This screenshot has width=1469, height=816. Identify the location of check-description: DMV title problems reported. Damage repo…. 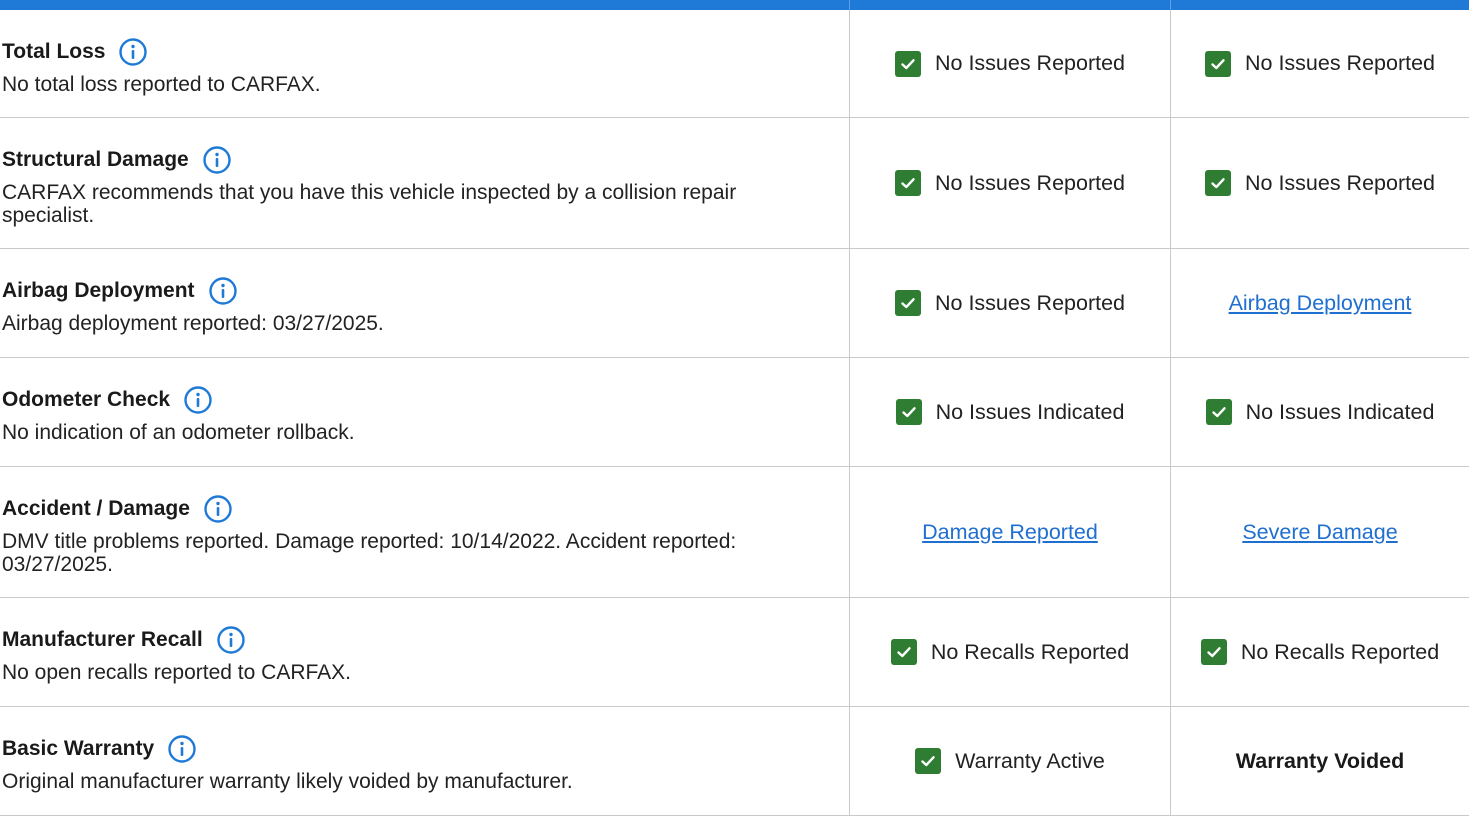
(369, 553).